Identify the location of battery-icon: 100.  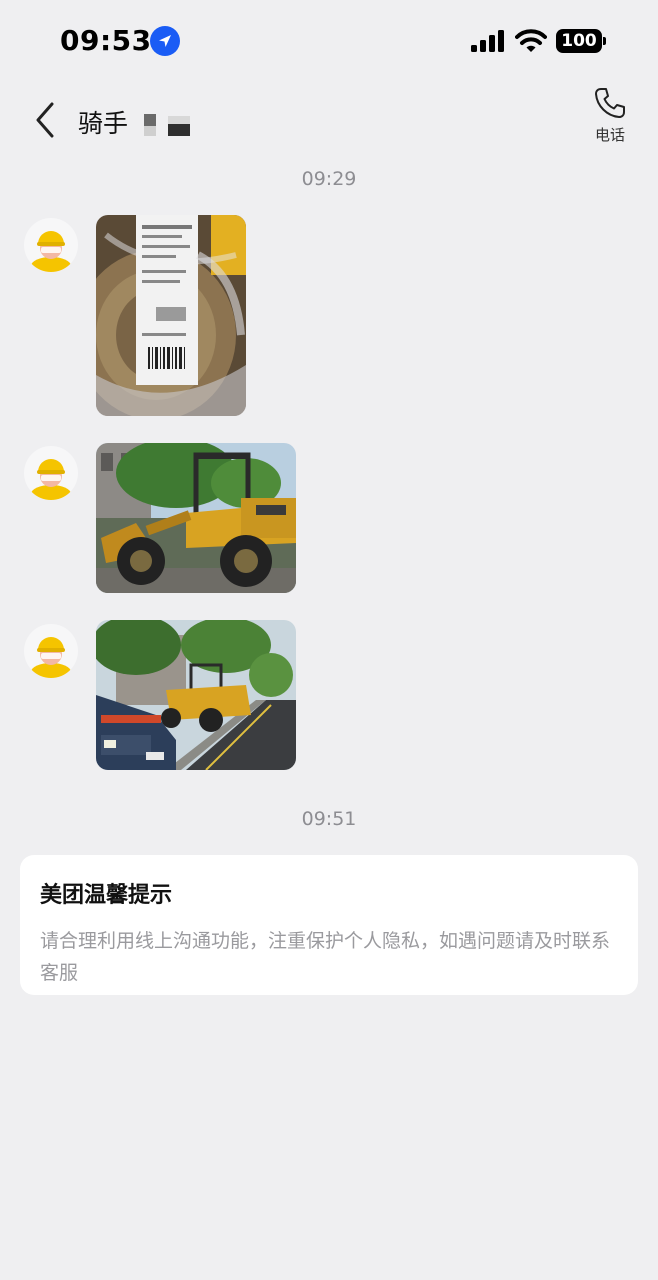
(581, 41).